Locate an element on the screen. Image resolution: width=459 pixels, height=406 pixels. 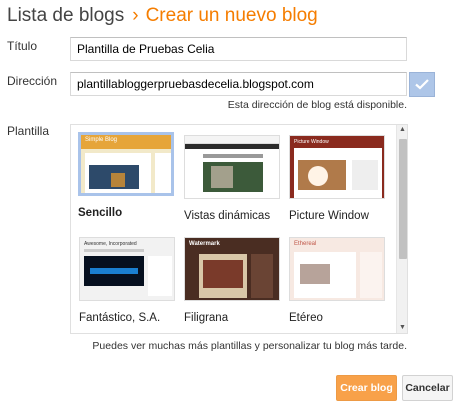
template-name-dynamic: Vistas dinámicas is located at coordinates (227, 216).